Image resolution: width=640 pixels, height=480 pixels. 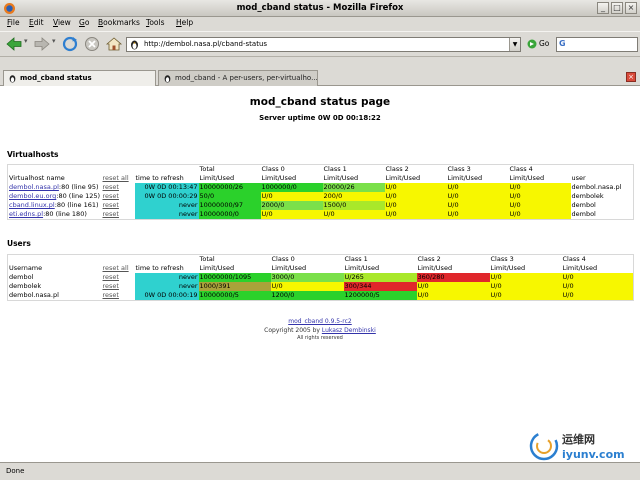 What do you see at coordinates (562, 43) in the screenshot?
I see `search-engine-icon: G` at bounding box center [562, 43].